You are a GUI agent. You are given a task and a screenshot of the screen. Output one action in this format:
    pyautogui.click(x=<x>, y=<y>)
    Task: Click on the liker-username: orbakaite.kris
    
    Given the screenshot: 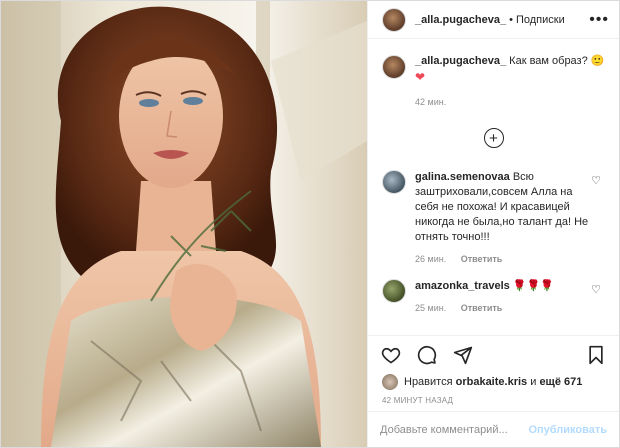 What is the action you would take?
    pyautogui.click(x=492, y=382)
    